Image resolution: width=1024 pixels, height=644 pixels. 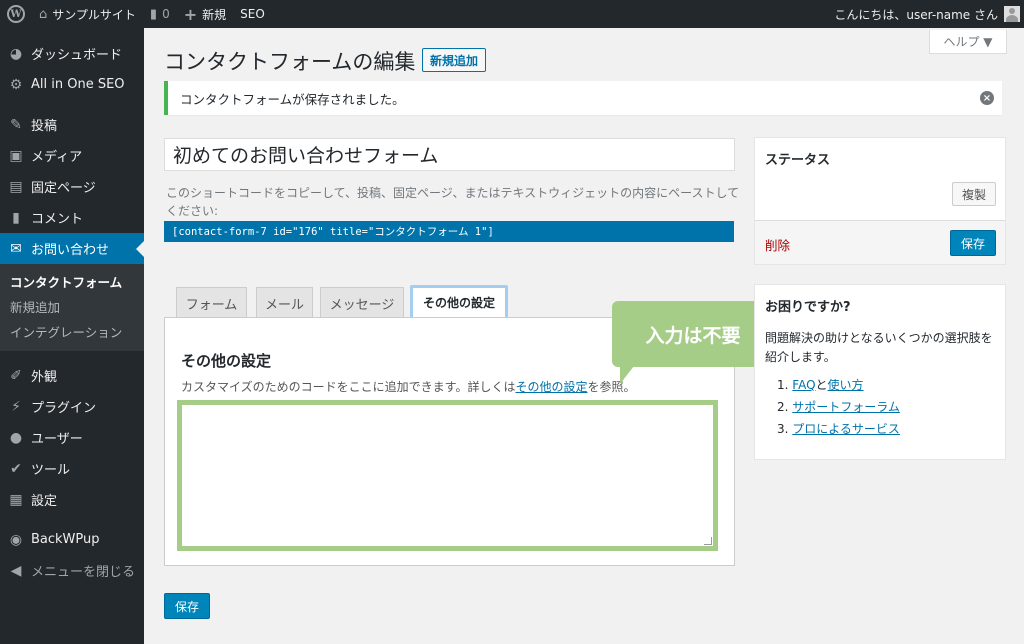 I want to click on help-links-list: 1. FAQと使い方 2. サポートフォーラム 3. プロによるサービス, so click(x=838, y=407).